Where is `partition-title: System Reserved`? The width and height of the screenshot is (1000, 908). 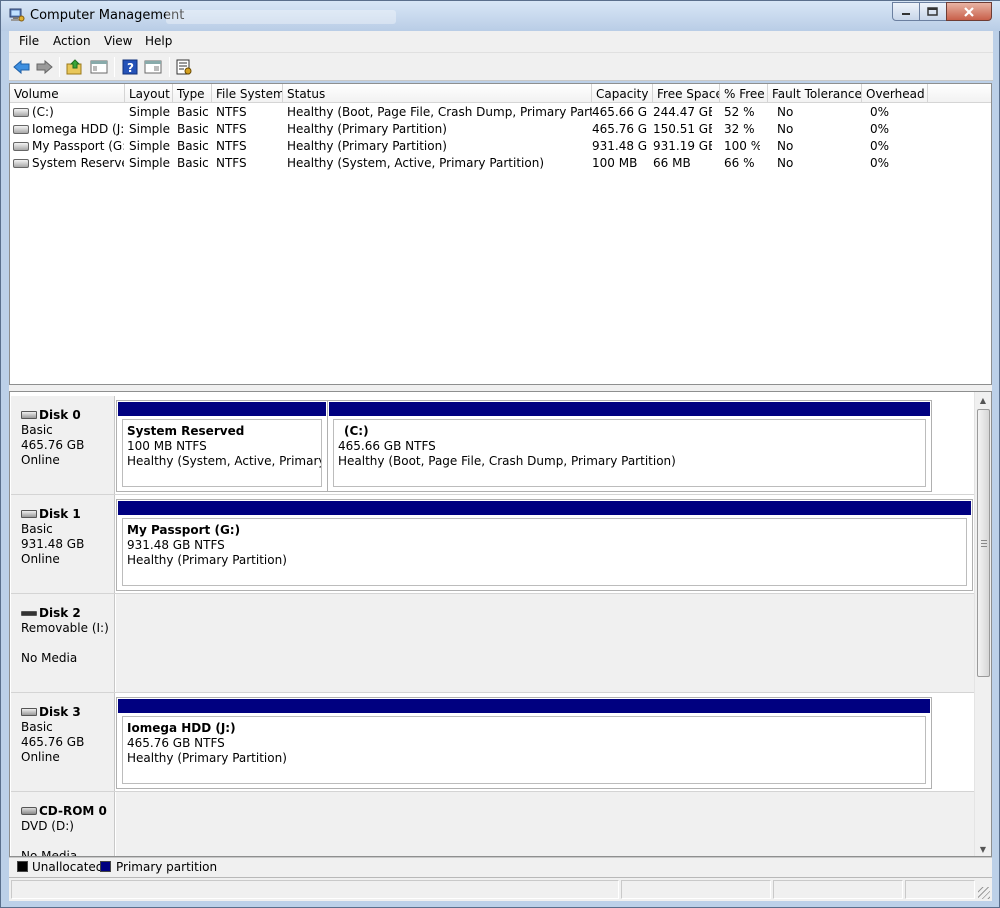 partition-title: System Reserved is located at coordinates (186, 431).